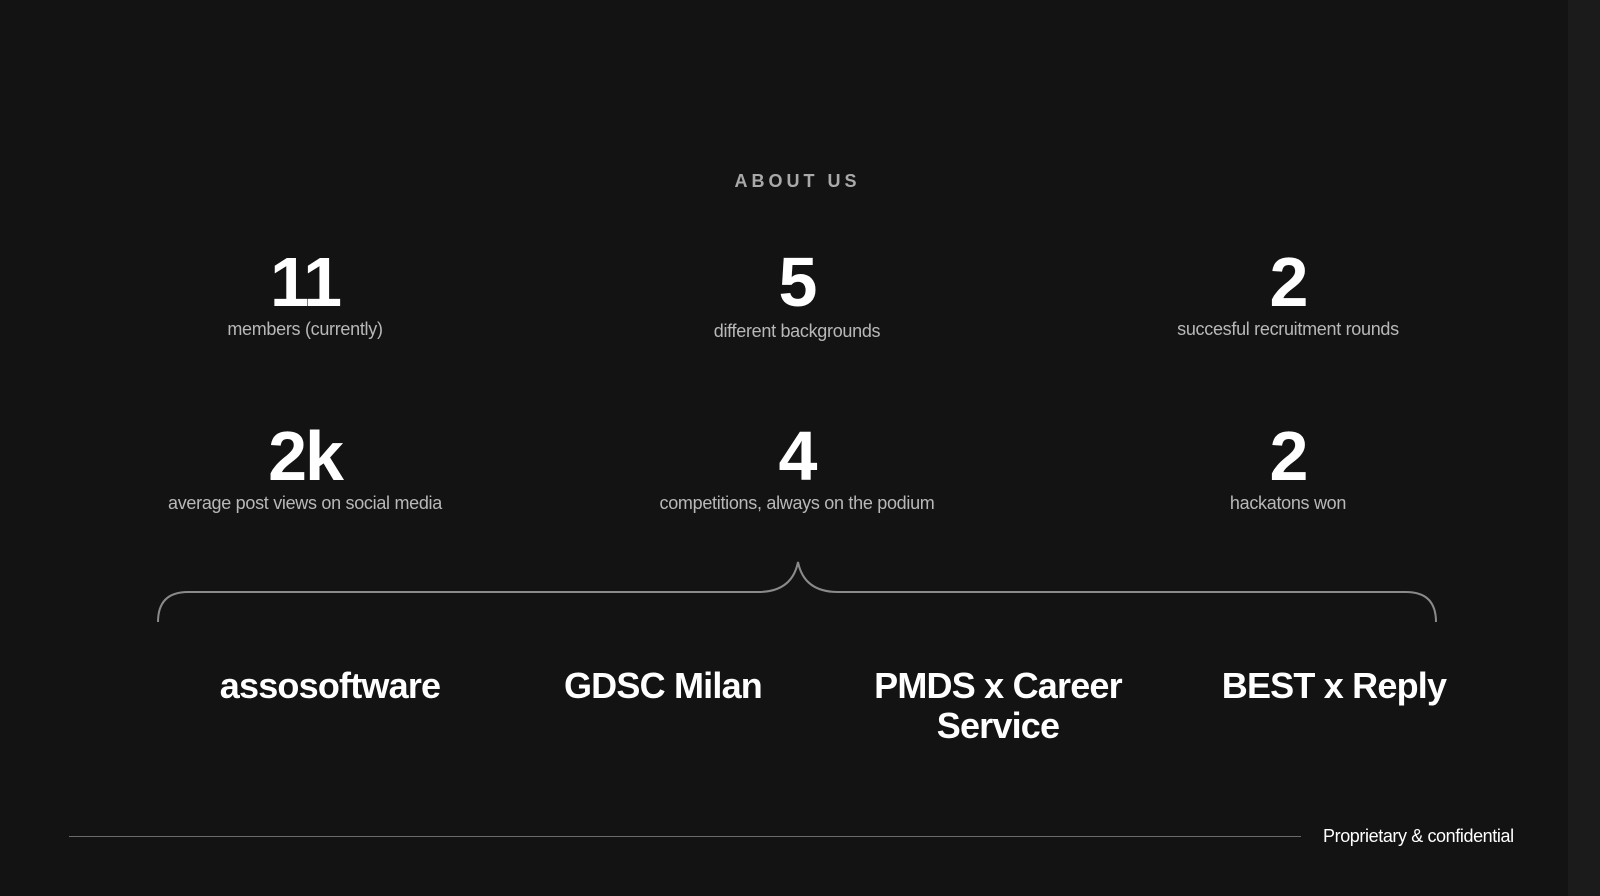  I want to click on footer-confidential: Proprietary & confidential, so click(1418, 836).